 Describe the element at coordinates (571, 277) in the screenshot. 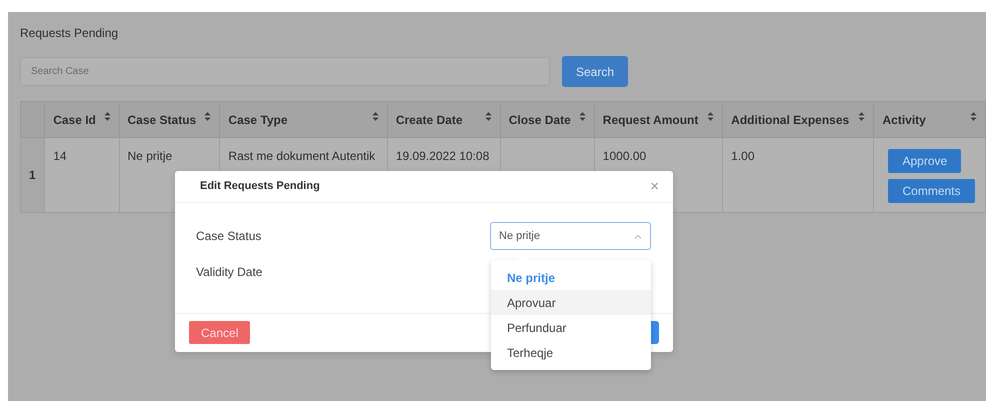

I see `dropdown-option: Ne pritje` at that location.